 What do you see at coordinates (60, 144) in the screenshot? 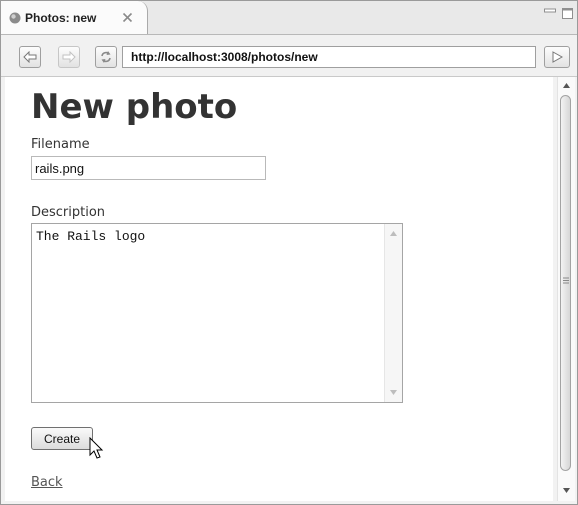
I see `filename-label: Filename` at bounding box center [60, 144].